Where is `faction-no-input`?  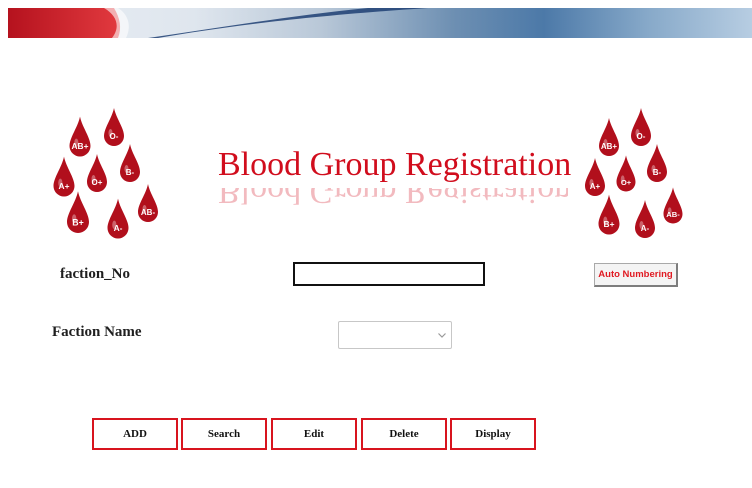
faction-no-input is located at coordinates (389, 274).